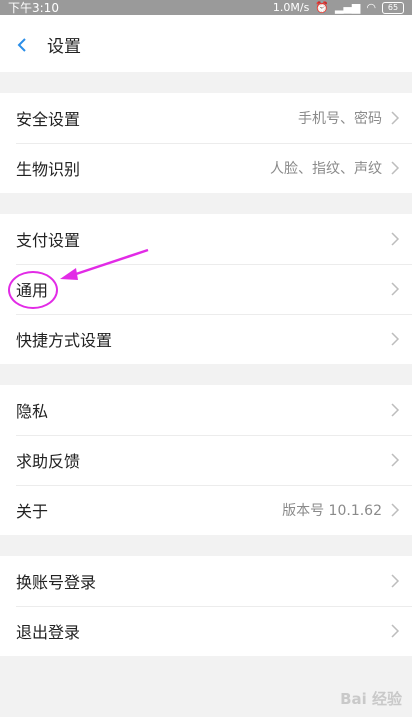 The height and width of the screenshot is (717, 412). I want to click on row-label: 退出登录, so click(48, 632).